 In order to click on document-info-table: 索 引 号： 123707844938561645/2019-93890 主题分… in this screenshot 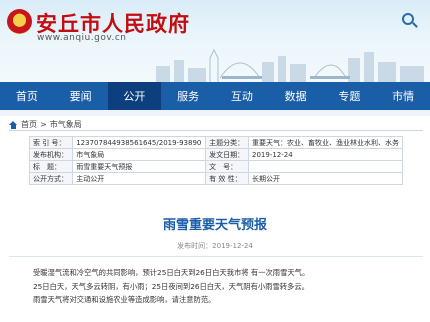, I will do `click(215, 160)`.